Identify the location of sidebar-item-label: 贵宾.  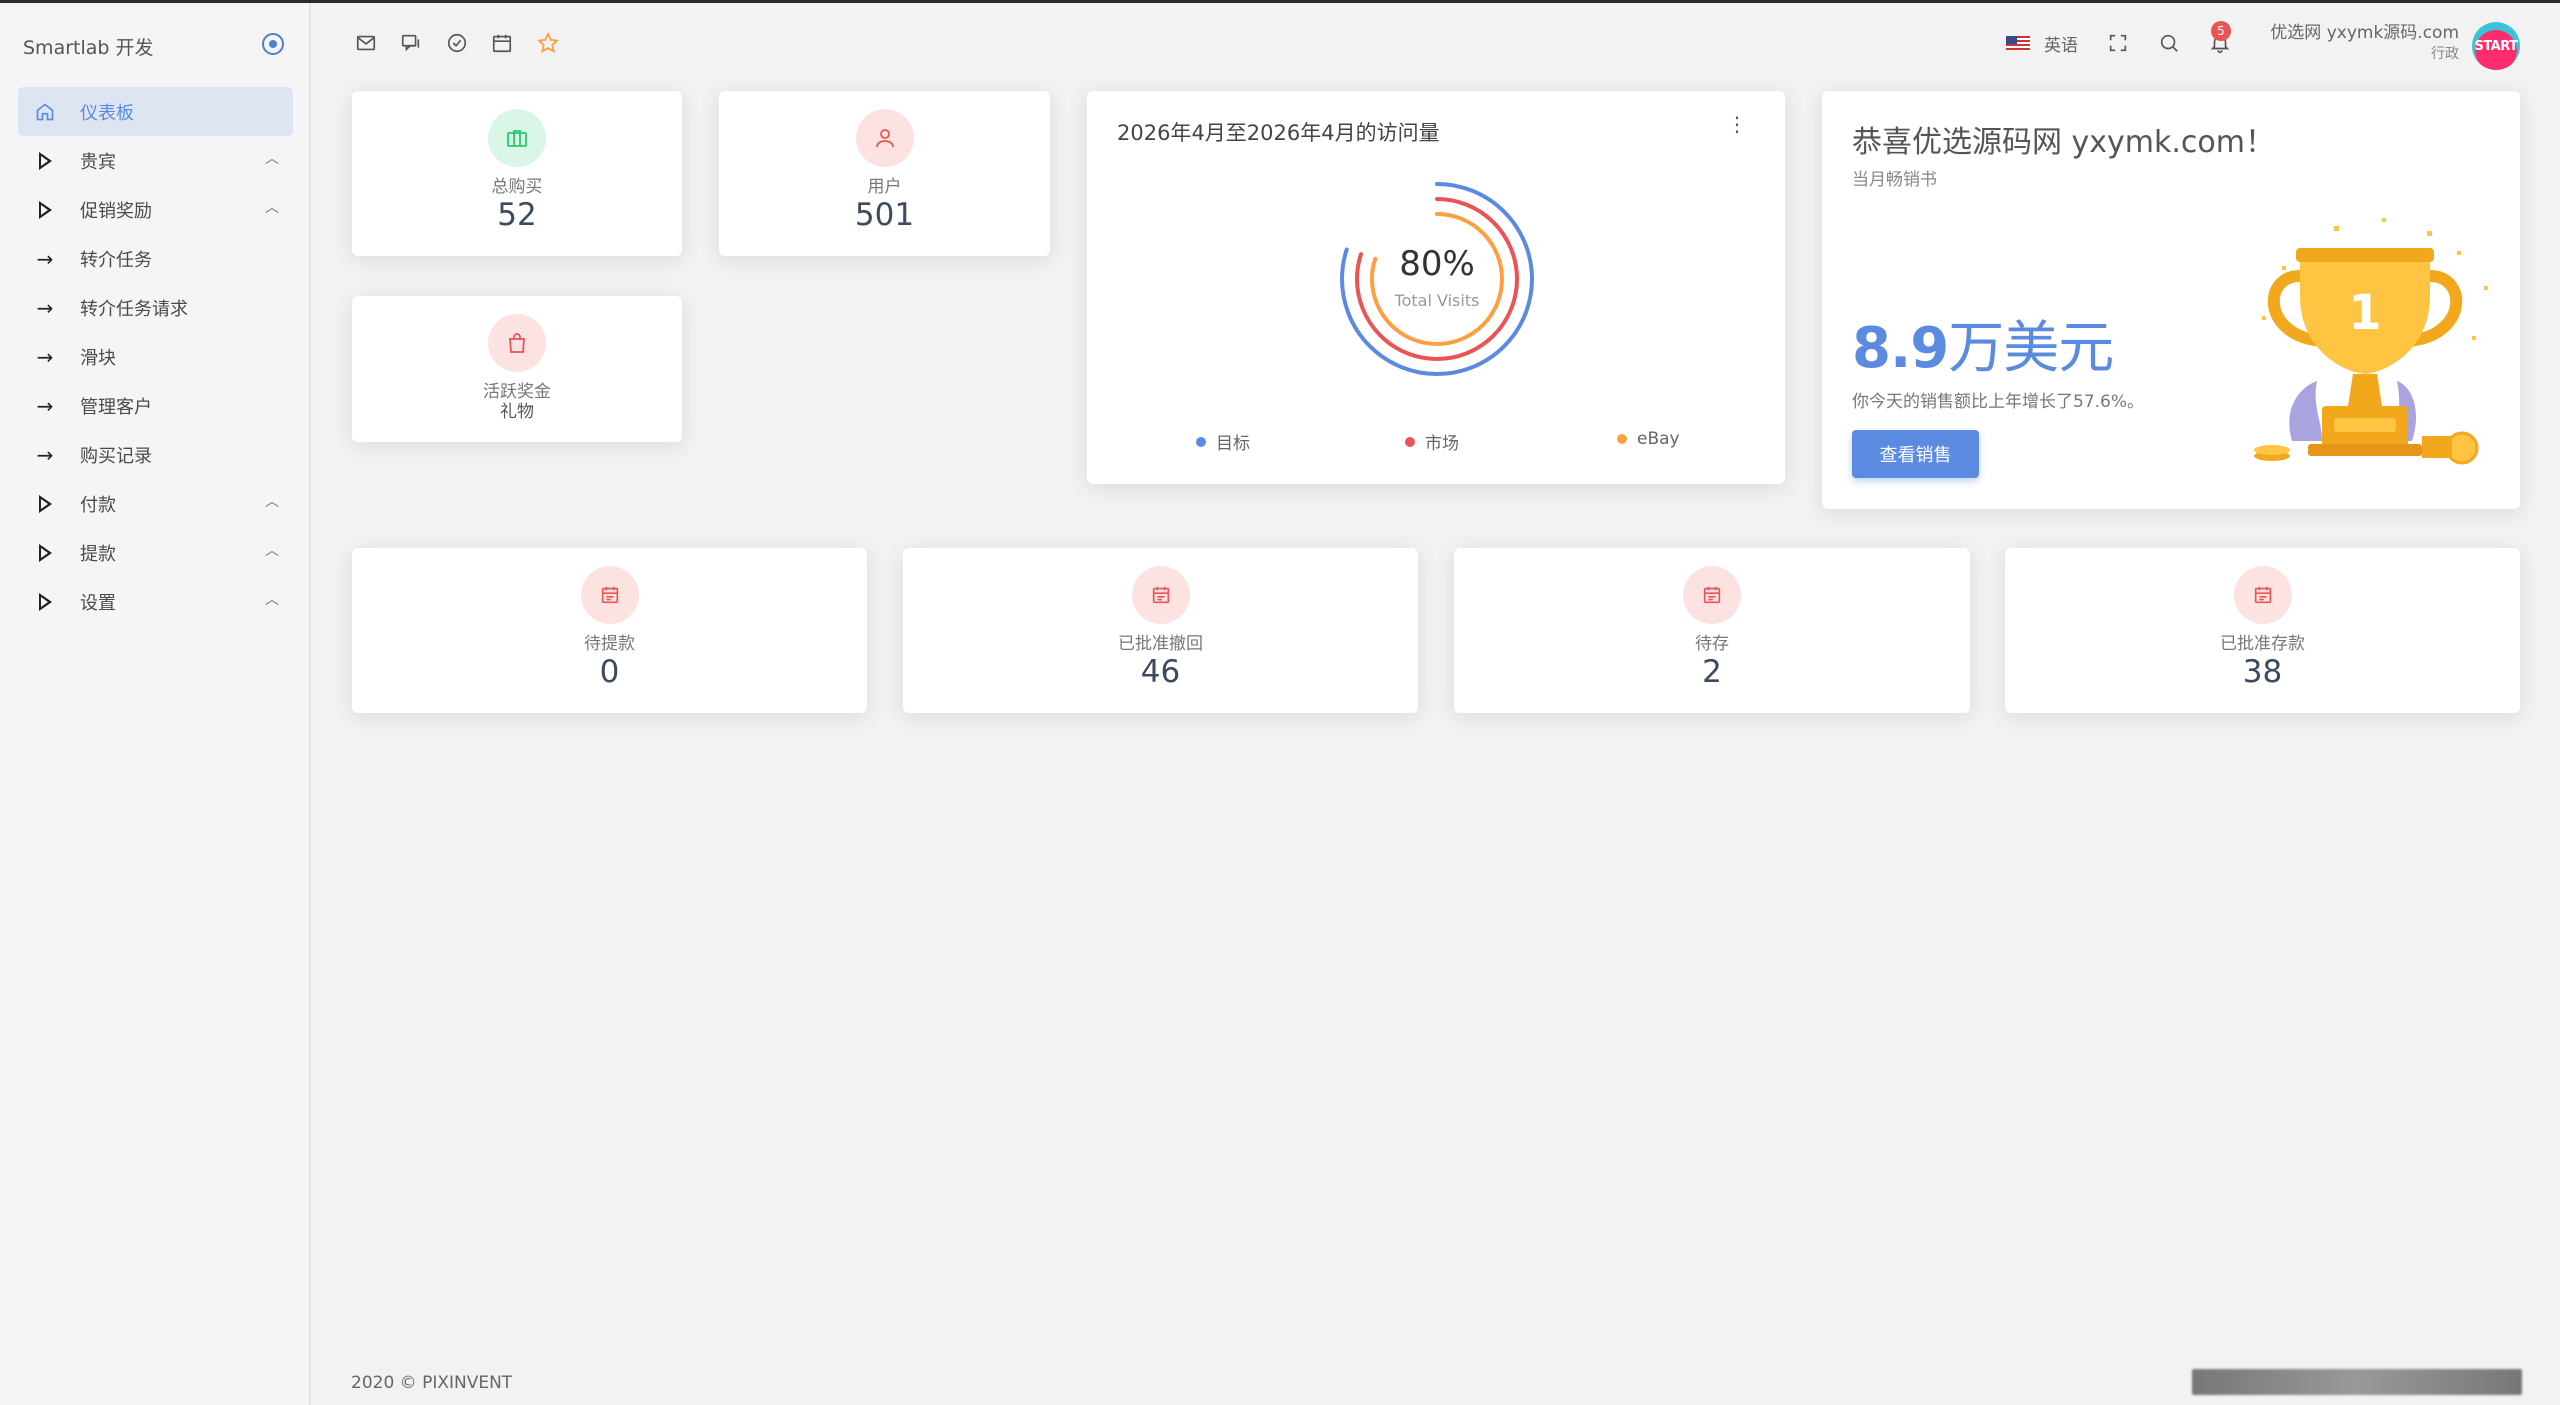
(98, 162).